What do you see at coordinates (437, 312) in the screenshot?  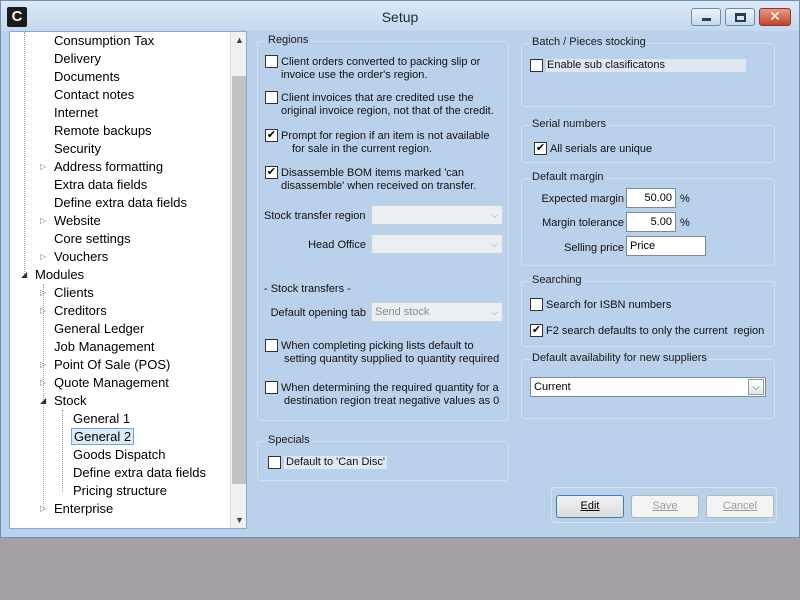 I see `default-opening-tab-select: Send stock ⌵` at bounding box center [437, 312].